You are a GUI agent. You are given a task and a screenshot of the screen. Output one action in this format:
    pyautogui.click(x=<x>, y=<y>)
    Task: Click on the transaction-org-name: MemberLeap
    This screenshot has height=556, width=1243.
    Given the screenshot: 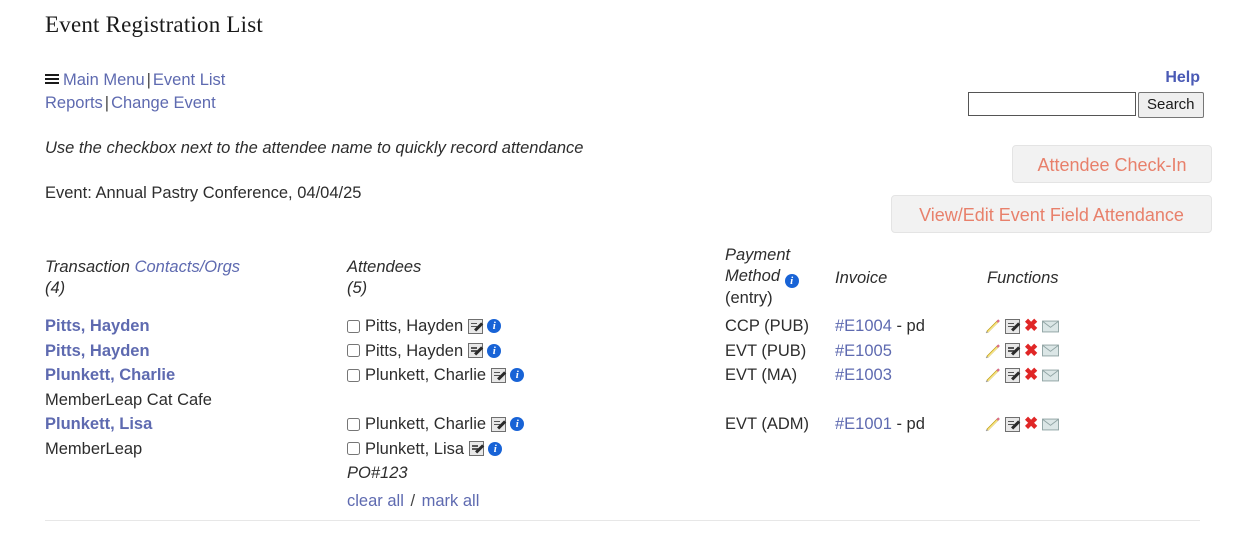 What is the action you would take?
    pyautogui.click(x=94, y=448)
    